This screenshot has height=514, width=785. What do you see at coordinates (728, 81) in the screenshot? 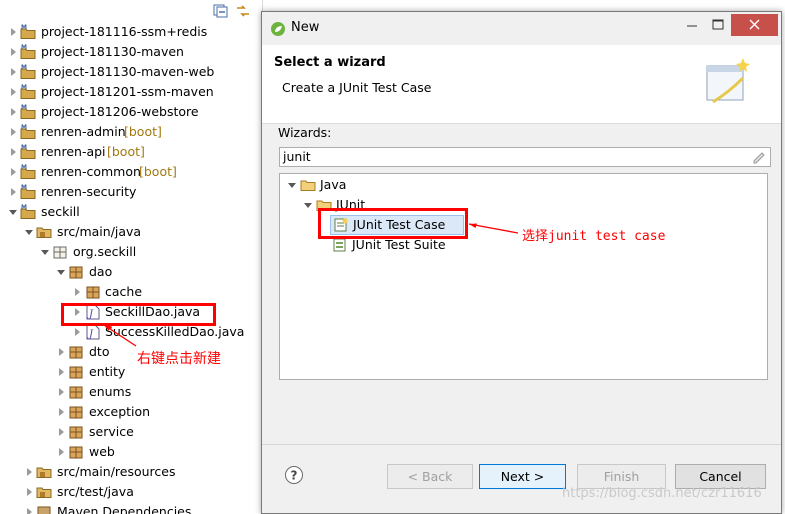
I see `wizard-banner-icon` at bounding box center [728, 81].